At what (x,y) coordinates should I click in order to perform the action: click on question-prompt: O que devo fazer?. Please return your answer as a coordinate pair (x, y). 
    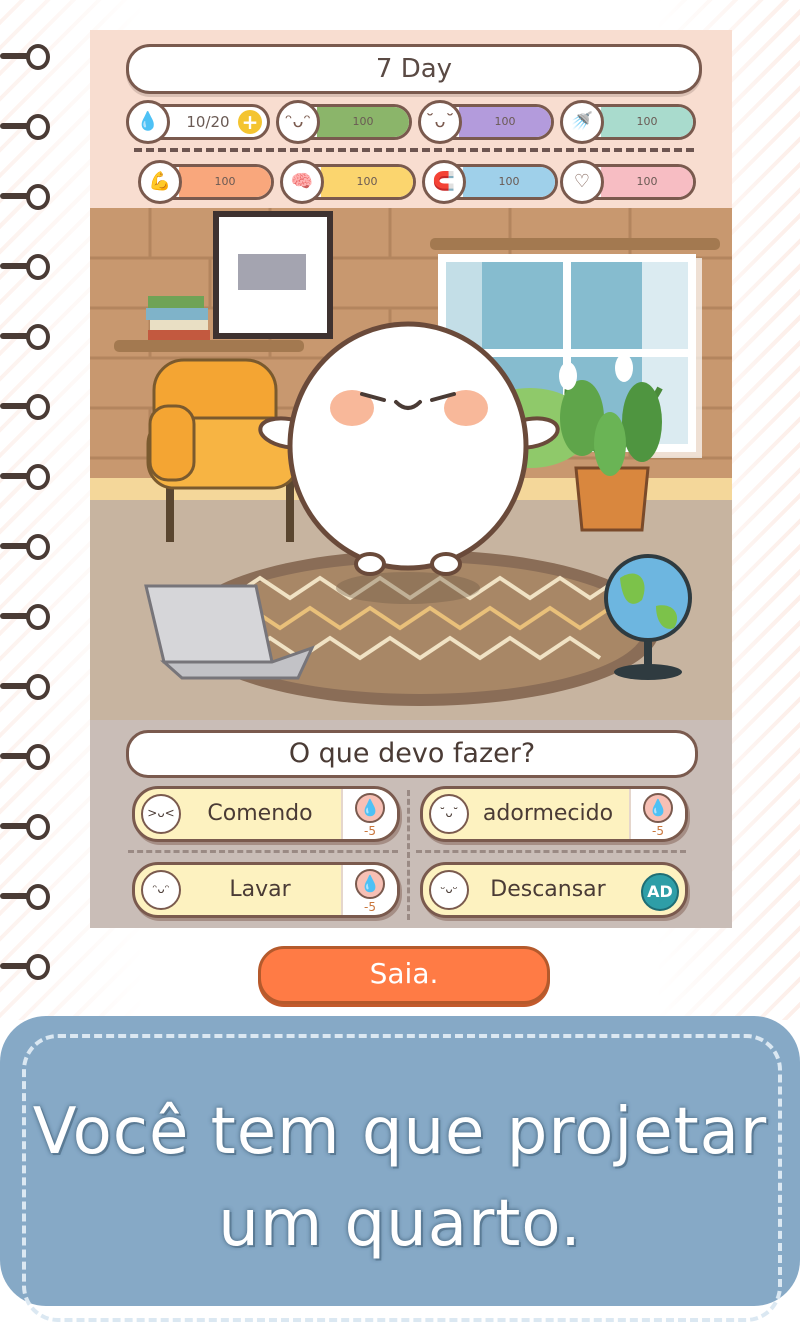
    Looking at the image, I should click on (412, 754).